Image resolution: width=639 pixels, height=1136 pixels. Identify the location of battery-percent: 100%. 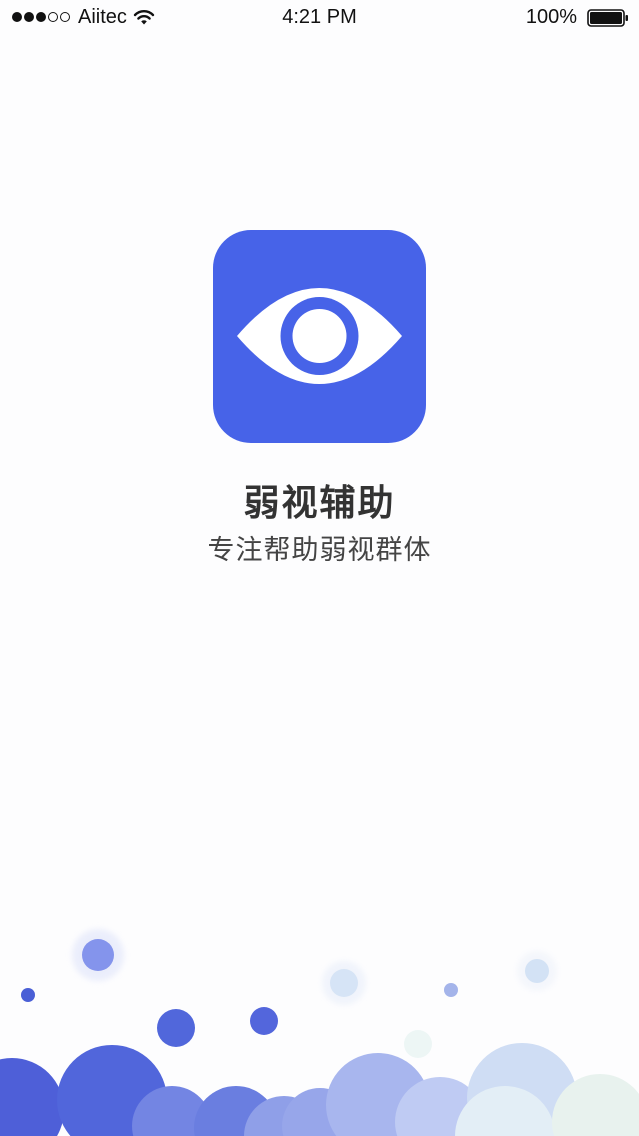
(551, 17).